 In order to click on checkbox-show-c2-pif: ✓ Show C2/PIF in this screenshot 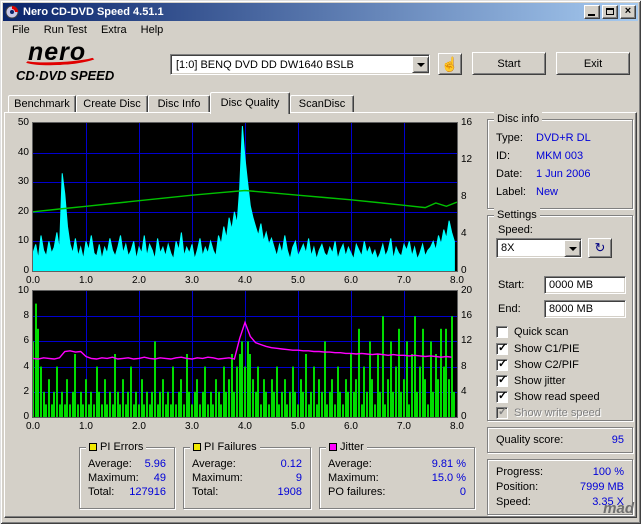, I will do `click(560, 365)`.